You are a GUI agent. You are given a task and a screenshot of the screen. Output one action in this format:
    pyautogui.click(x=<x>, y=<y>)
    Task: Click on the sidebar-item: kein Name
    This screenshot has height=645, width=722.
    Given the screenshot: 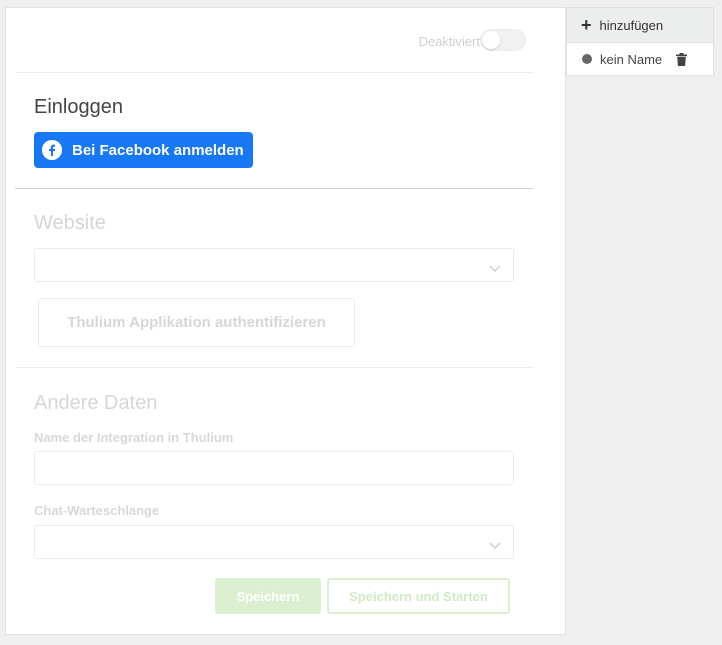 What is the action you would take?
    pyautogui.click(x=640, y=59)
    